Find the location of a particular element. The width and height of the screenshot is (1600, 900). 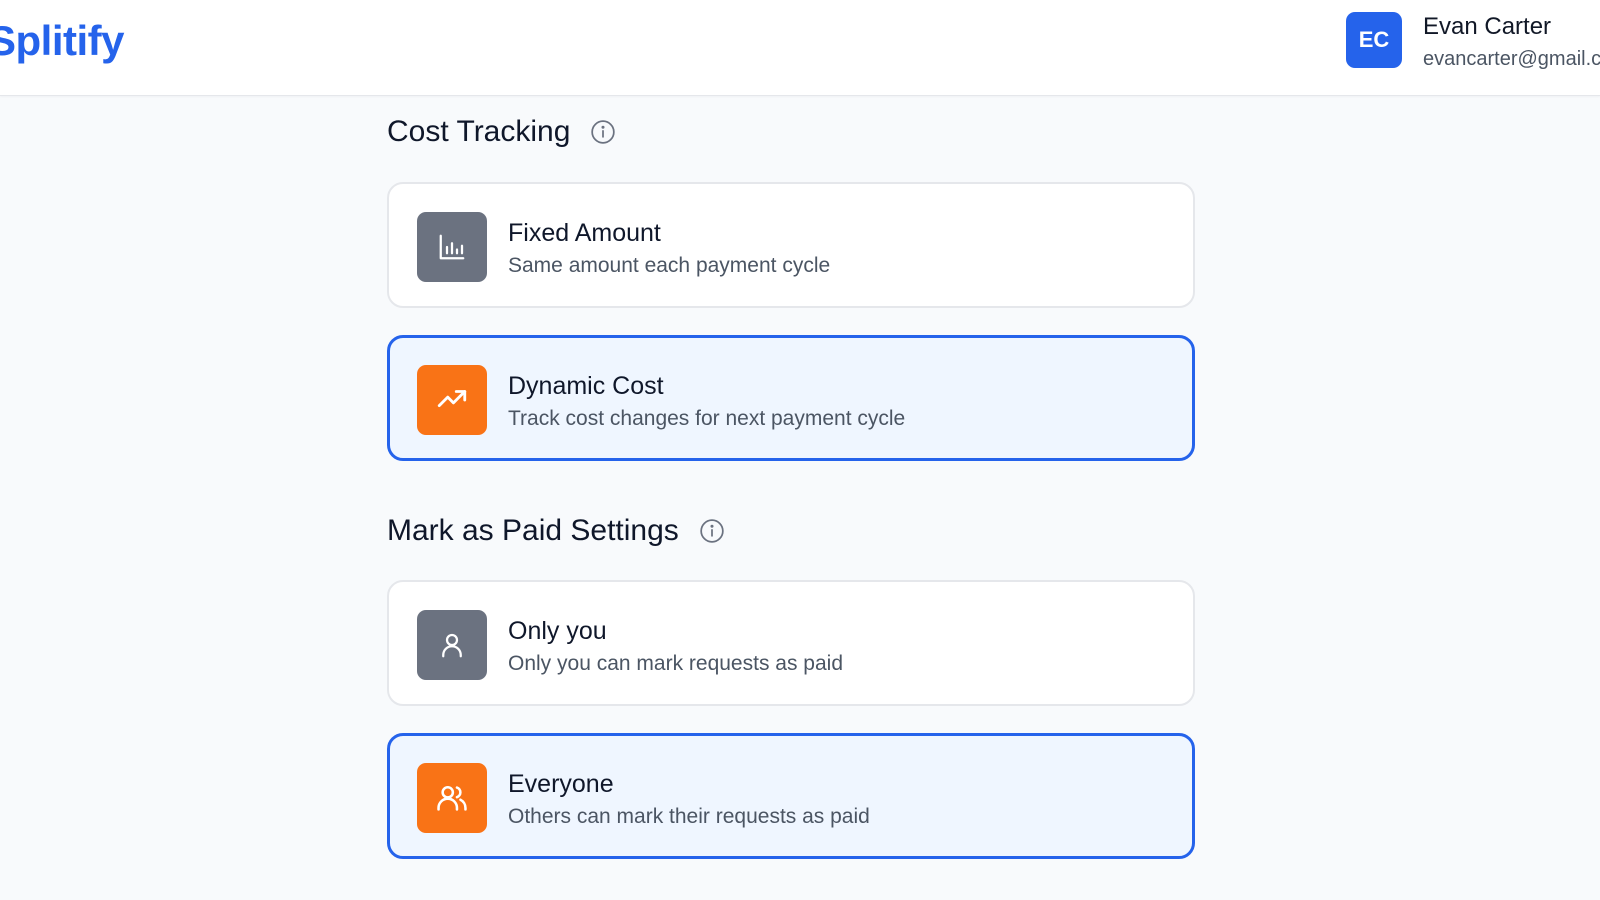

mark-as-paid-title: Mark as Paid Settings is located at coordinates (533, 530).